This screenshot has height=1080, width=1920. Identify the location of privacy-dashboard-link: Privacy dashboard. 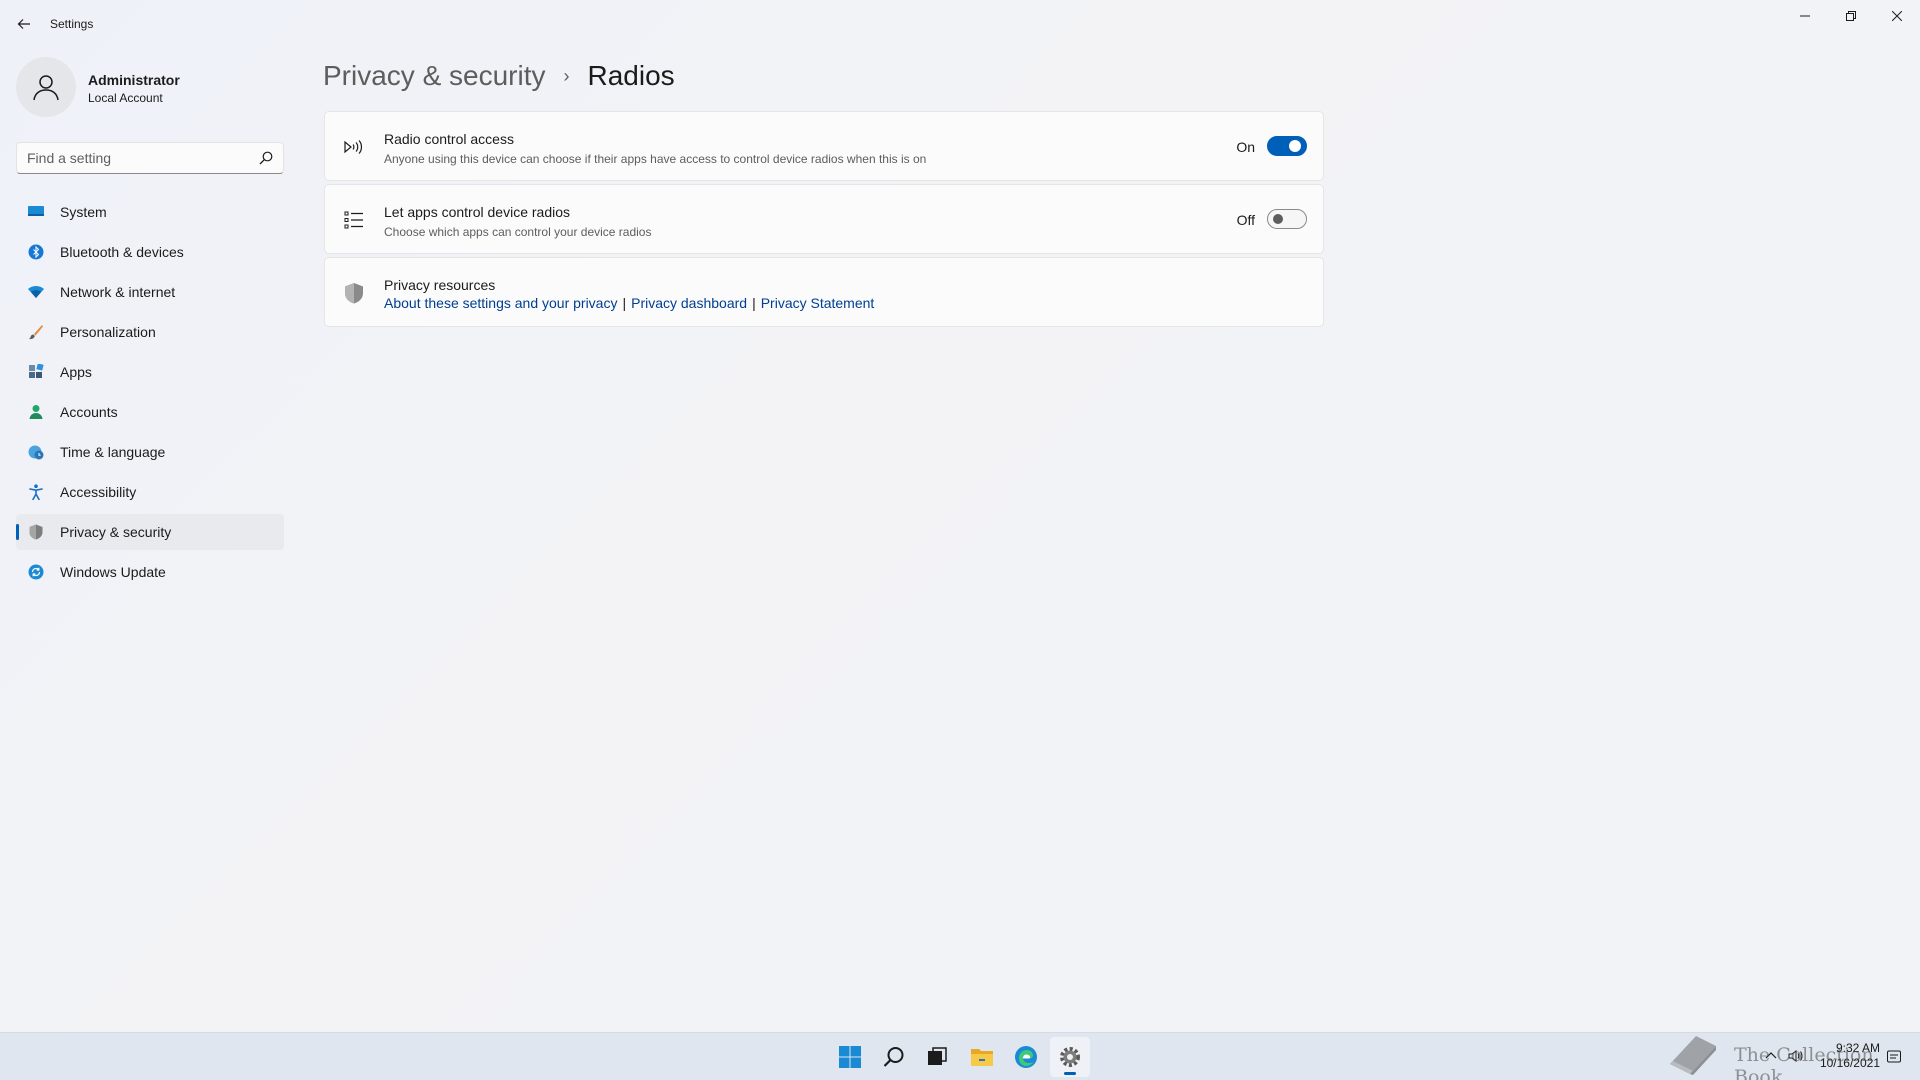
(689, 303).